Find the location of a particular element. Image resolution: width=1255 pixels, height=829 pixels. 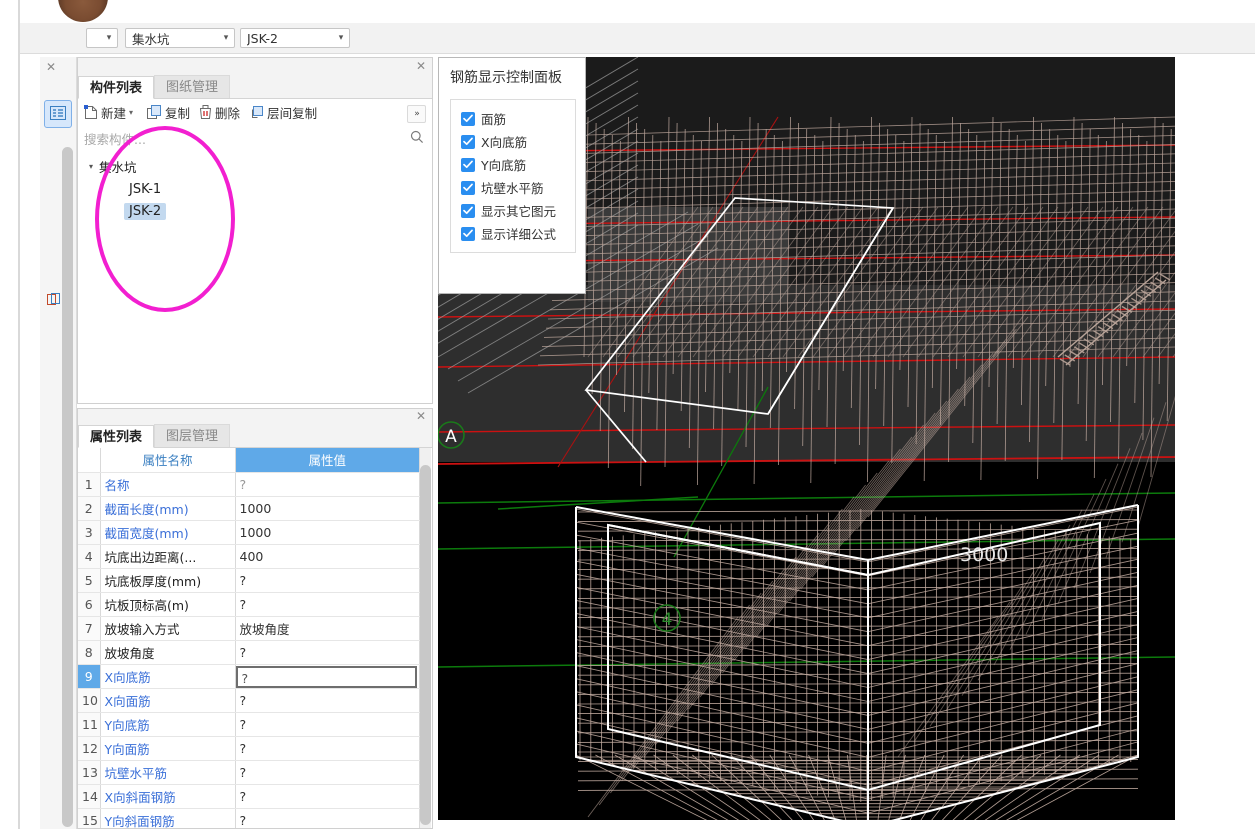

property-scrollbar-thumb is located at coordinates (425, 645).